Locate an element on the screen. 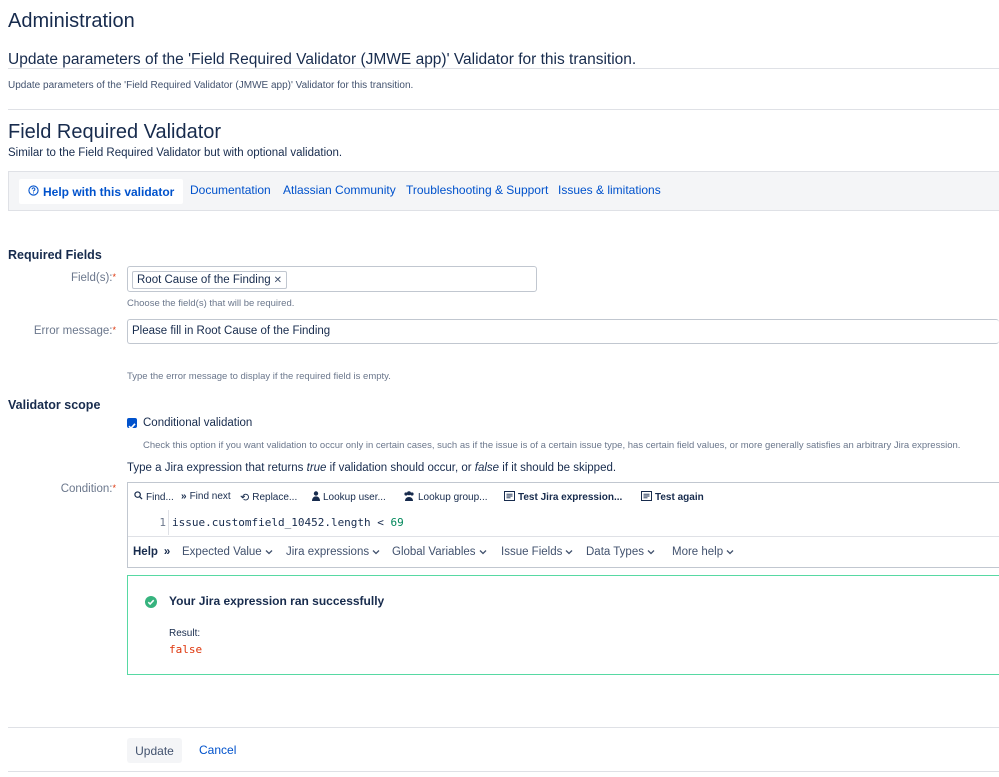 Image resolution: width=999 pixels, height=777 pixels. tab-help-with-validator: Help with this validator is located at coordinates (101, 191).